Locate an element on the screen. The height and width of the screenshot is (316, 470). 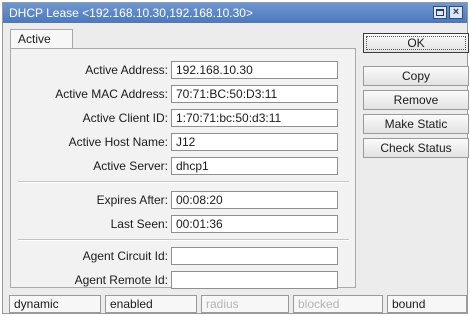
status-blocked: blocked is located at coordinates (338, 304).